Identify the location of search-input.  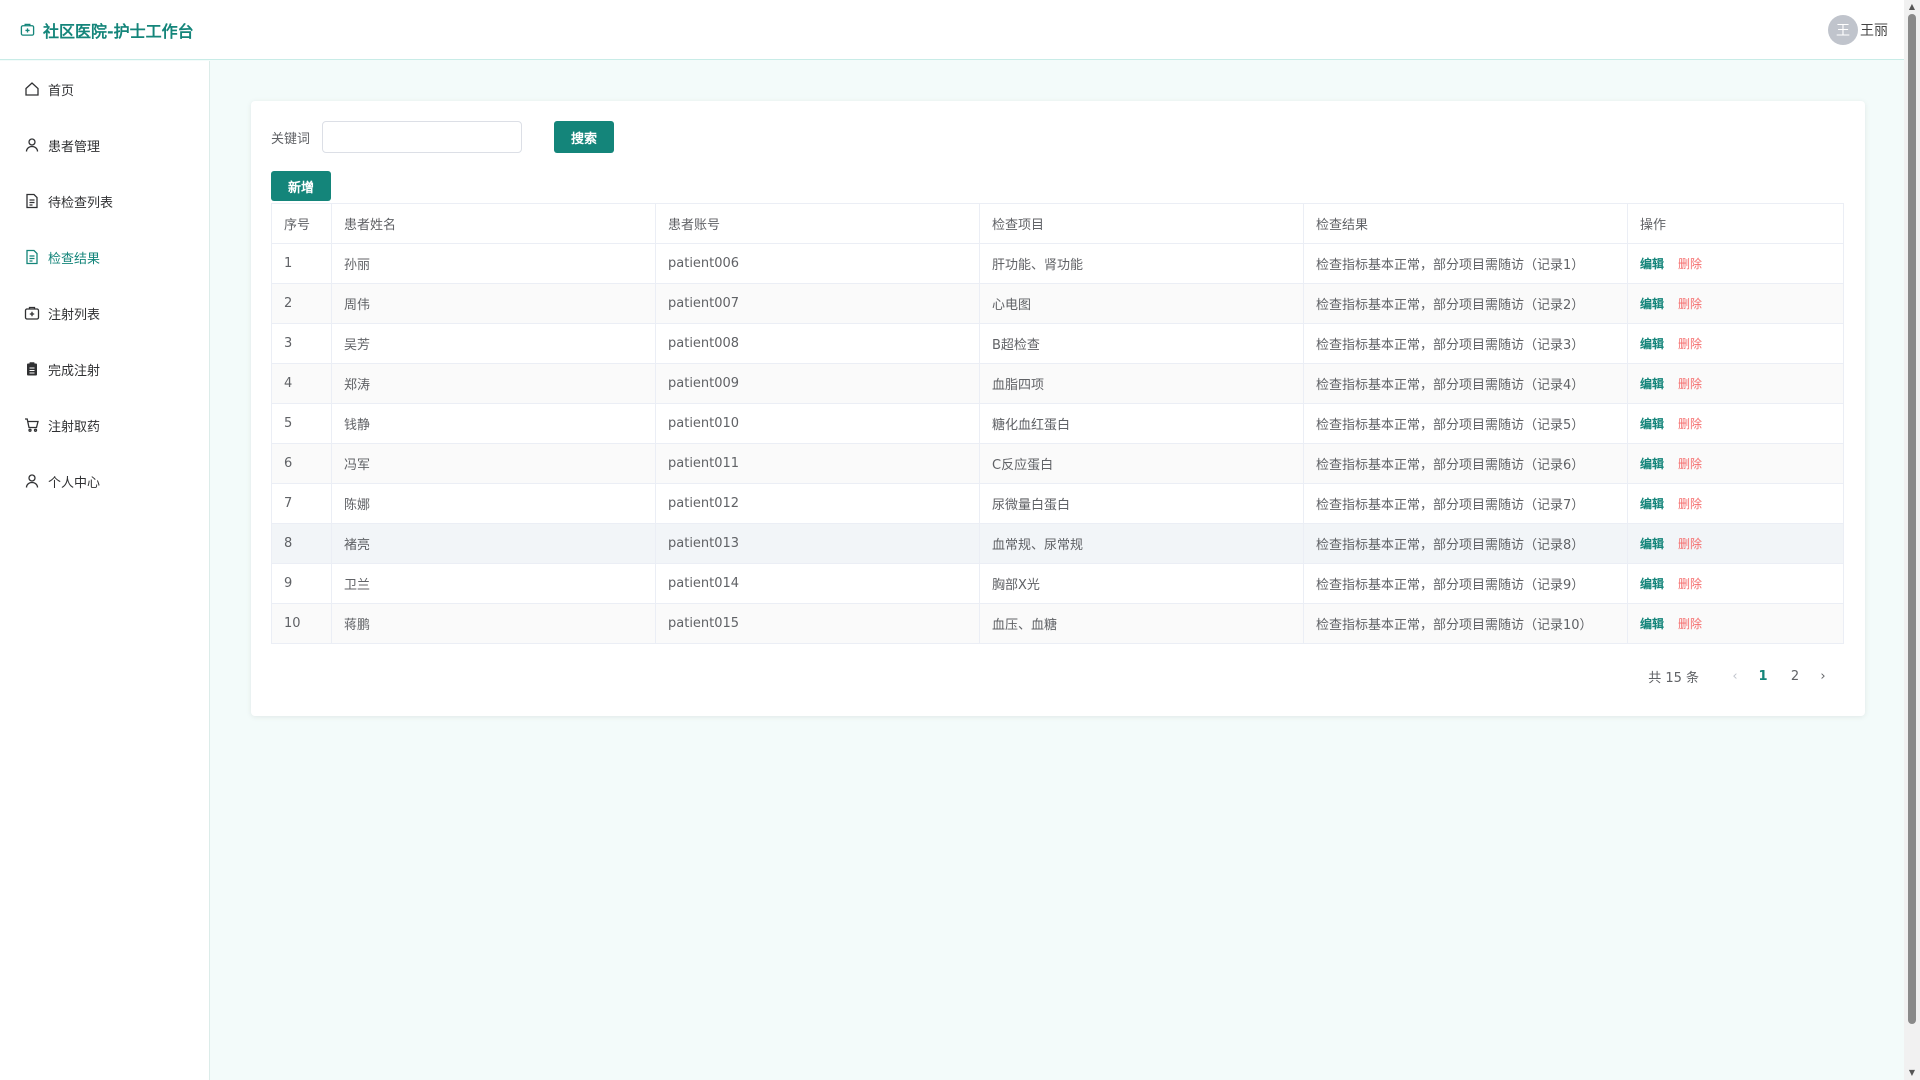
(422, 137).